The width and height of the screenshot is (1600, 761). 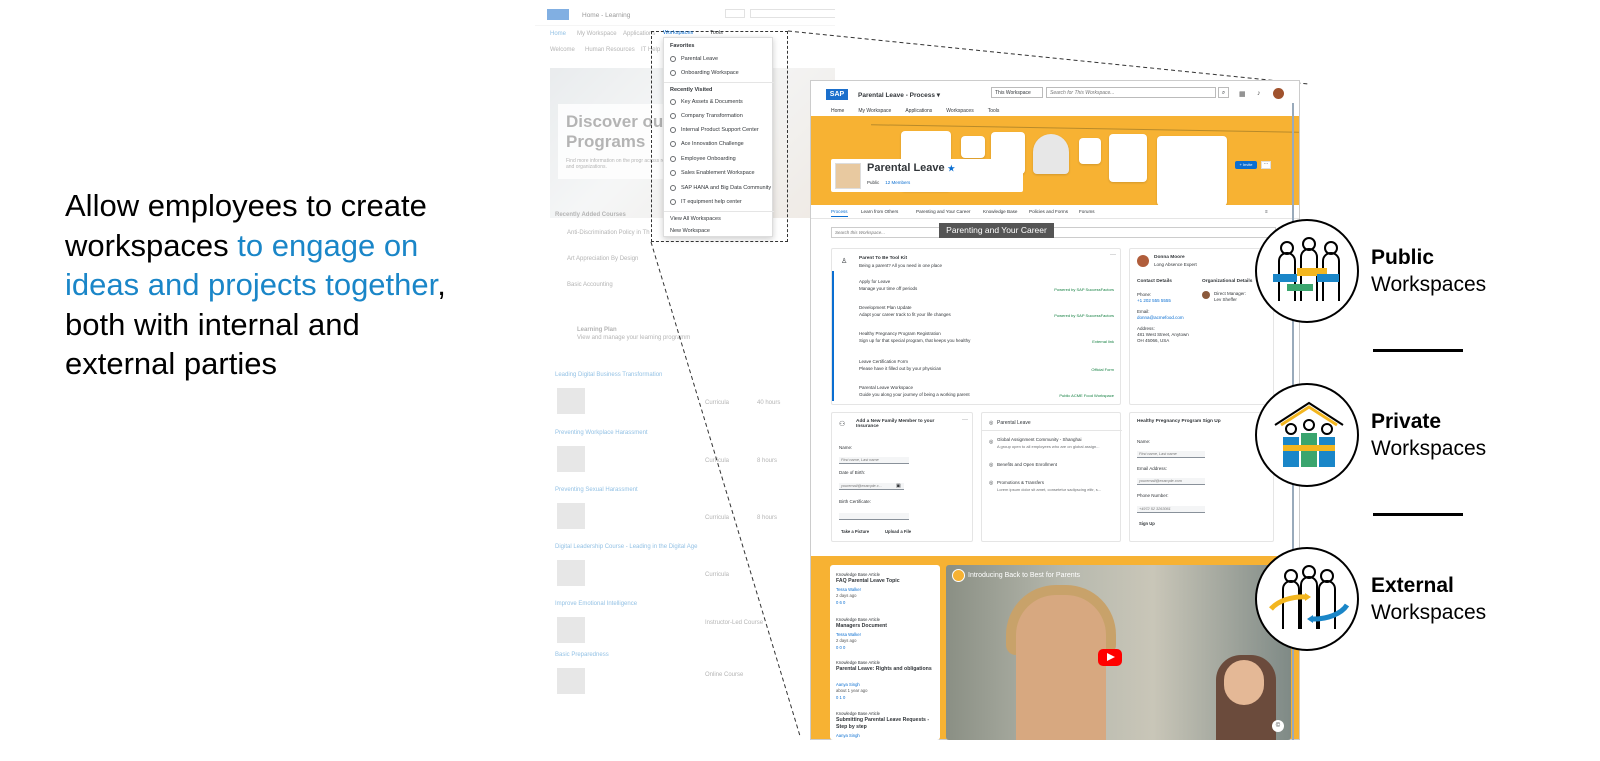 I want to click on kb-stats: 0 1 0, so click(x=841, y=697).